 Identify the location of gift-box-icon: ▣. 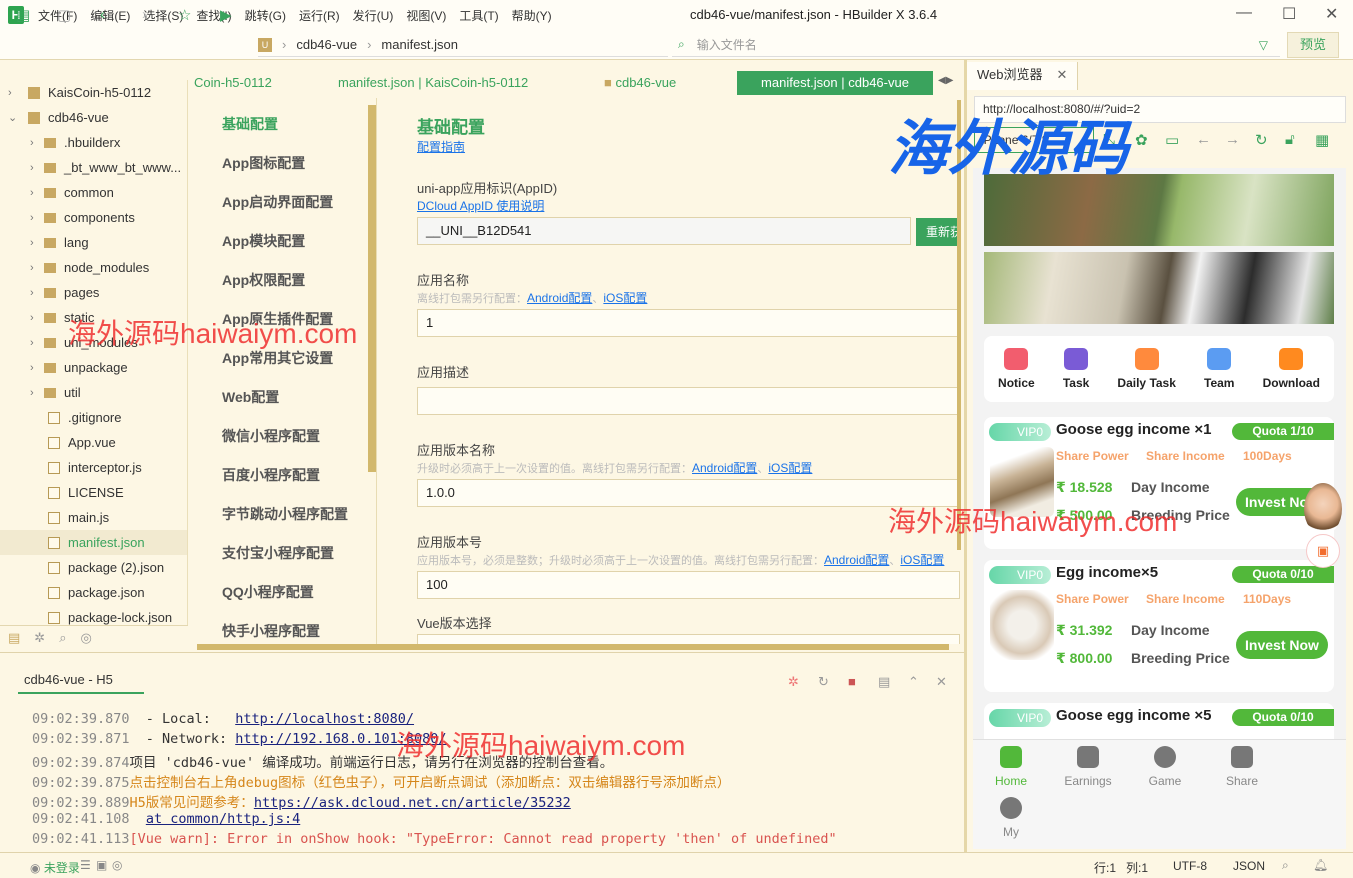
(1323, 551).